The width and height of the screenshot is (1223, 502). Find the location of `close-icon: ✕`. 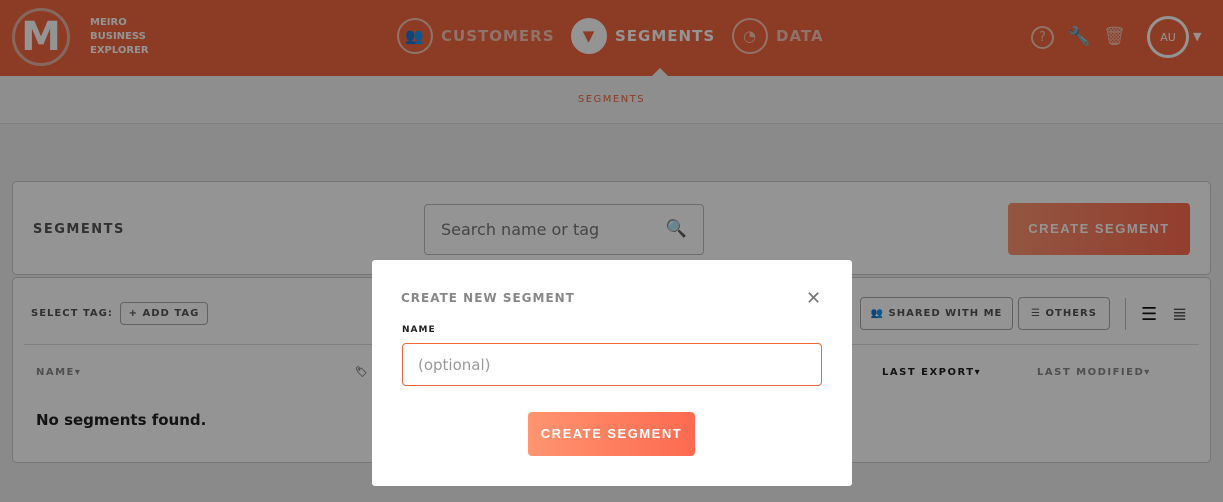

close-icon: ✕ is located at coordinates (813, 298).